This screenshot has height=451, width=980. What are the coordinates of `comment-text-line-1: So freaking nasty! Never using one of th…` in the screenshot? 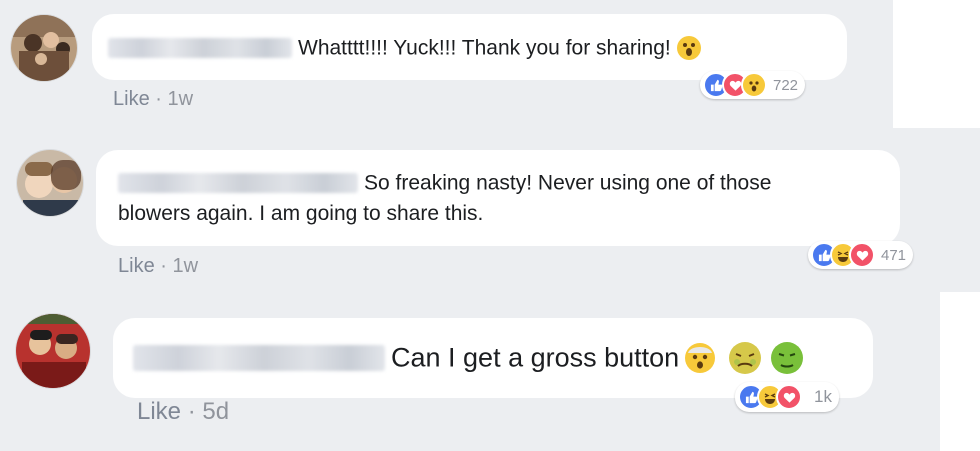 It's located at (568, 183).